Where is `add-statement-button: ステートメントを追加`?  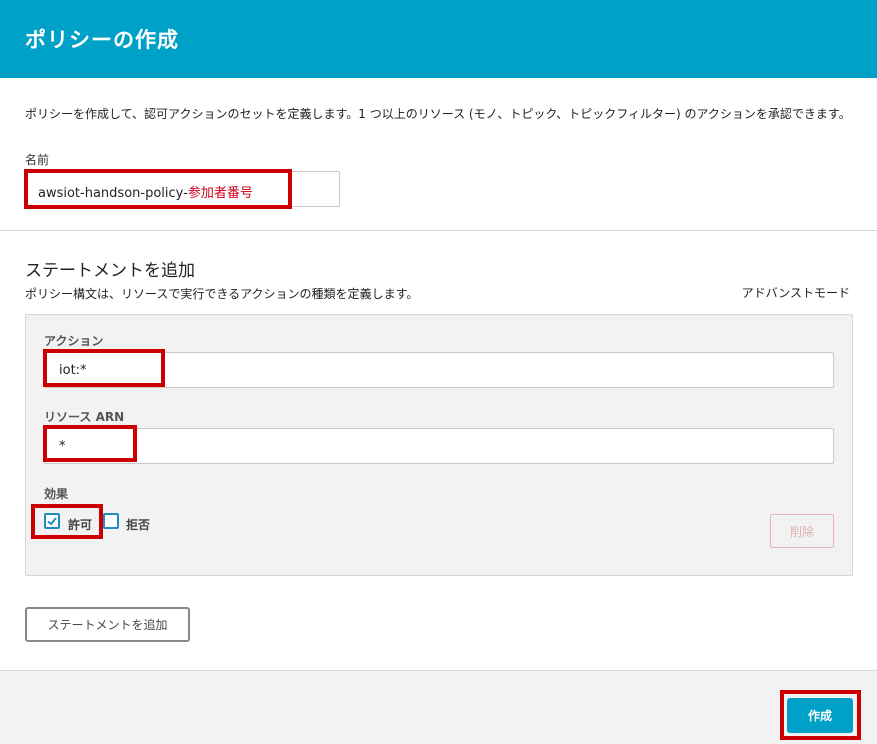 add-statement-button: ステートメントを追加 is located at coordinates (107, 624).